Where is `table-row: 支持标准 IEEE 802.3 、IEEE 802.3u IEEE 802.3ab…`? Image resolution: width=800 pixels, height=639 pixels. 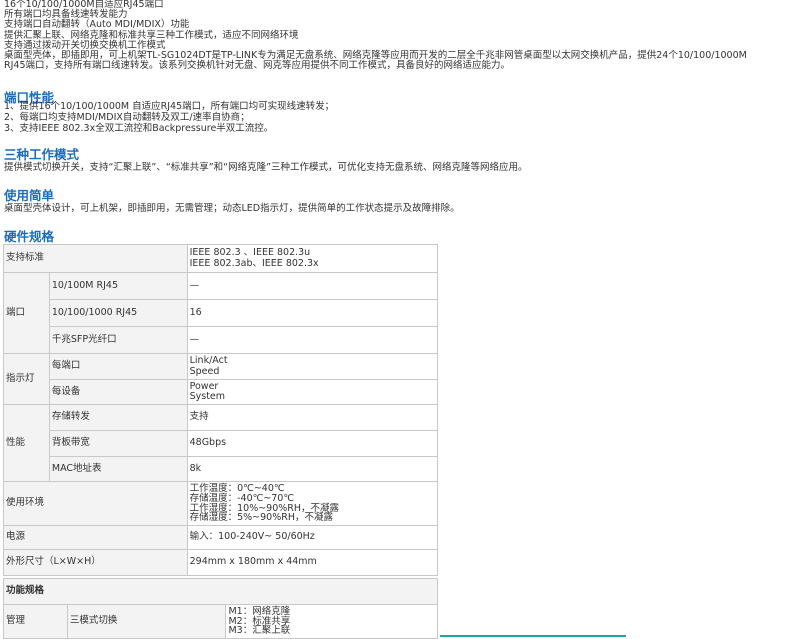 table-row: 支持标准 IEEE 802.3 、IEEE 802.3u IEEE 802.3ab… is located at coordinates (221, 258).